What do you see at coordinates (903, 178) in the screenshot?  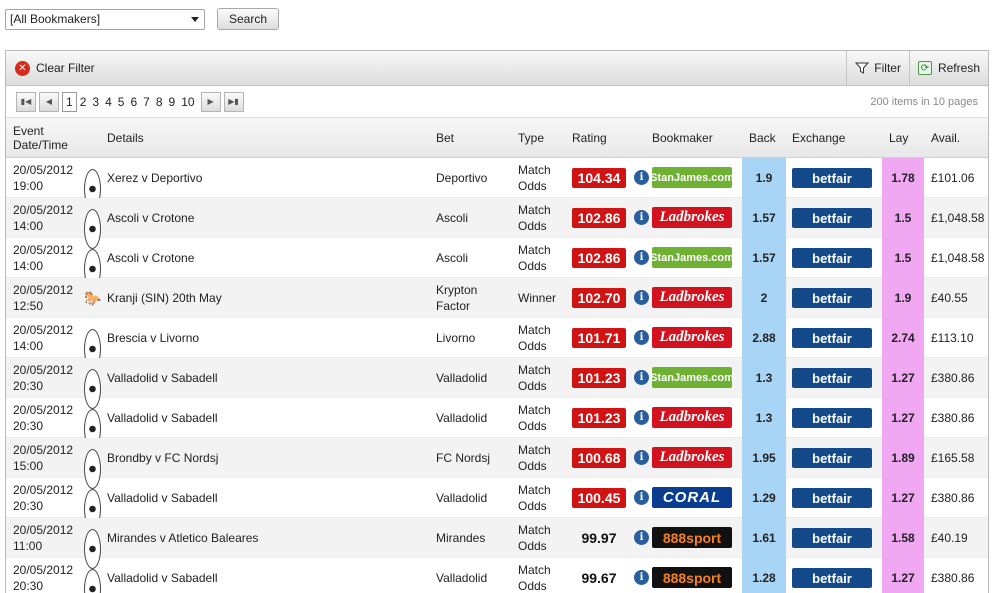 I see `lay-odds: 1.78` at bounding box center [903, 178].